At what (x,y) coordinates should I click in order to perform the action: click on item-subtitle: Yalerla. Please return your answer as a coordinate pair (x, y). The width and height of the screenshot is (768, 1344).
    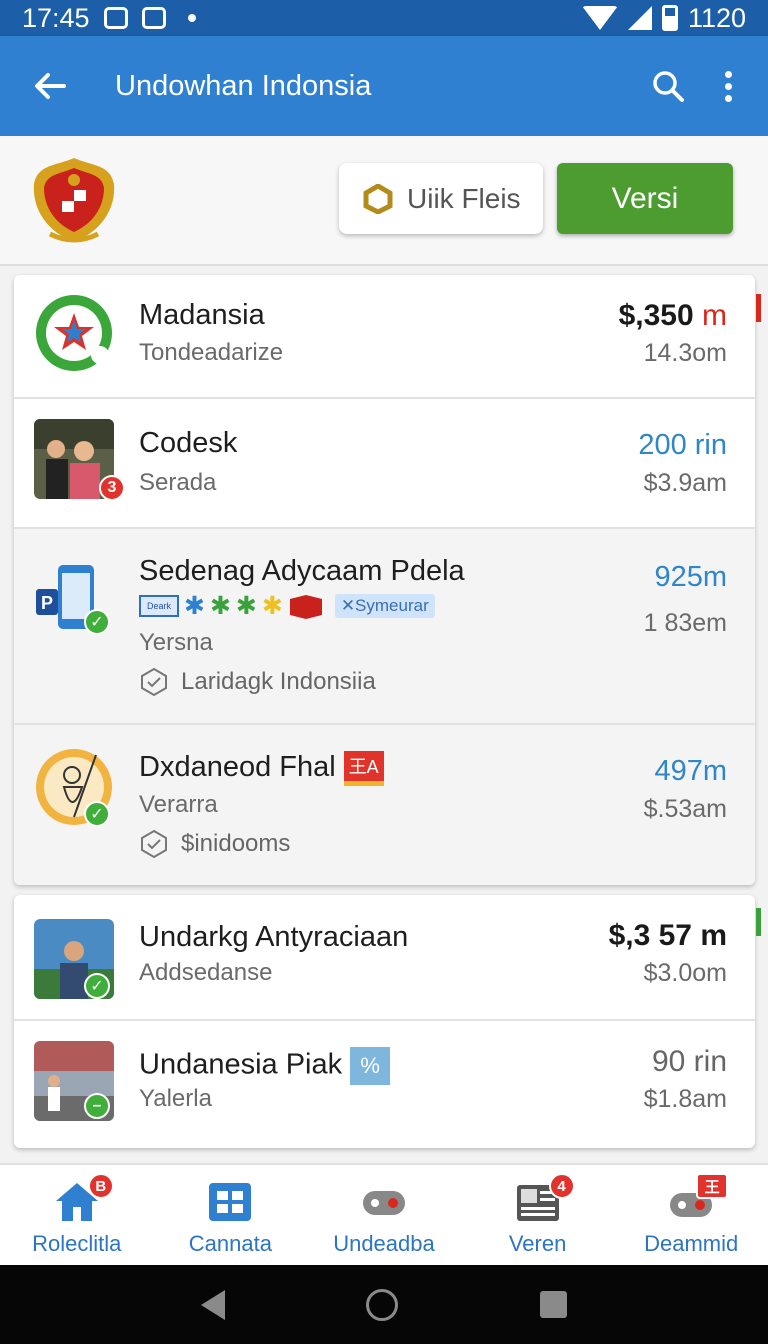
    Looking at the image, I should click on (175, 1098).